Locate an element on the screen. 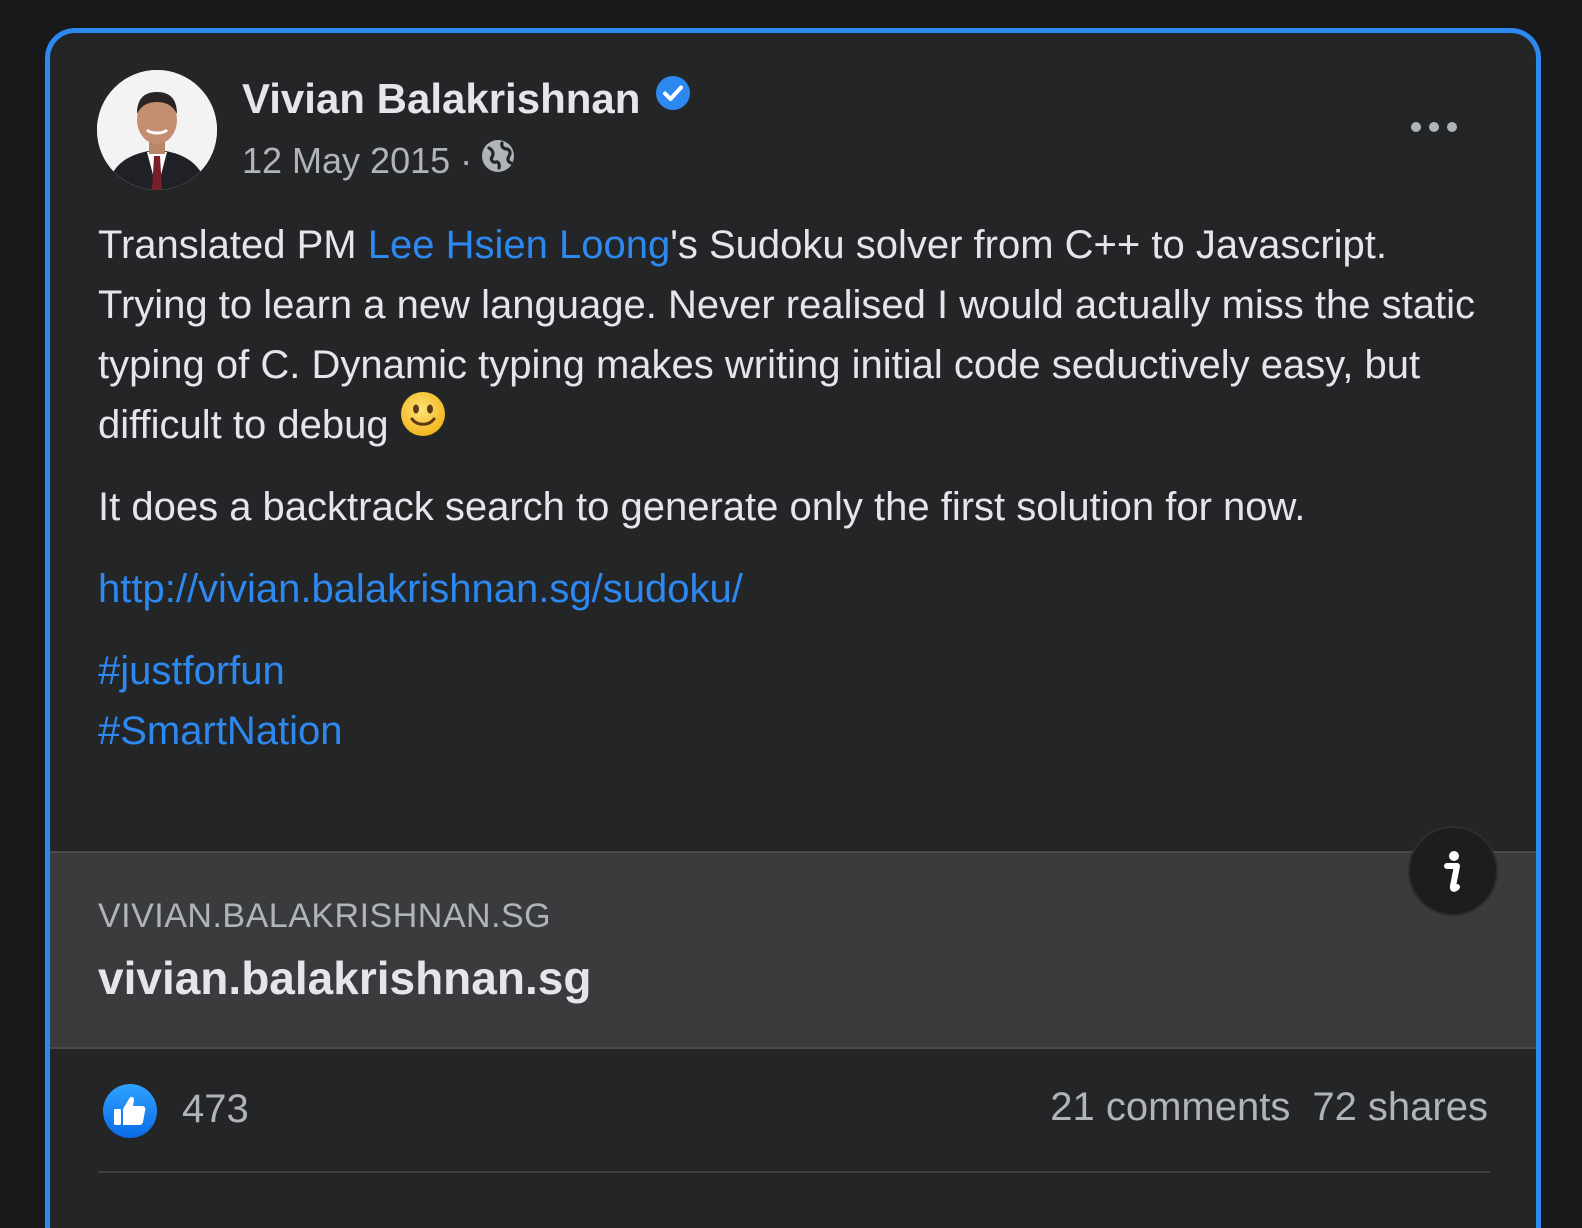  avatar is located at coordinates (157, 130).